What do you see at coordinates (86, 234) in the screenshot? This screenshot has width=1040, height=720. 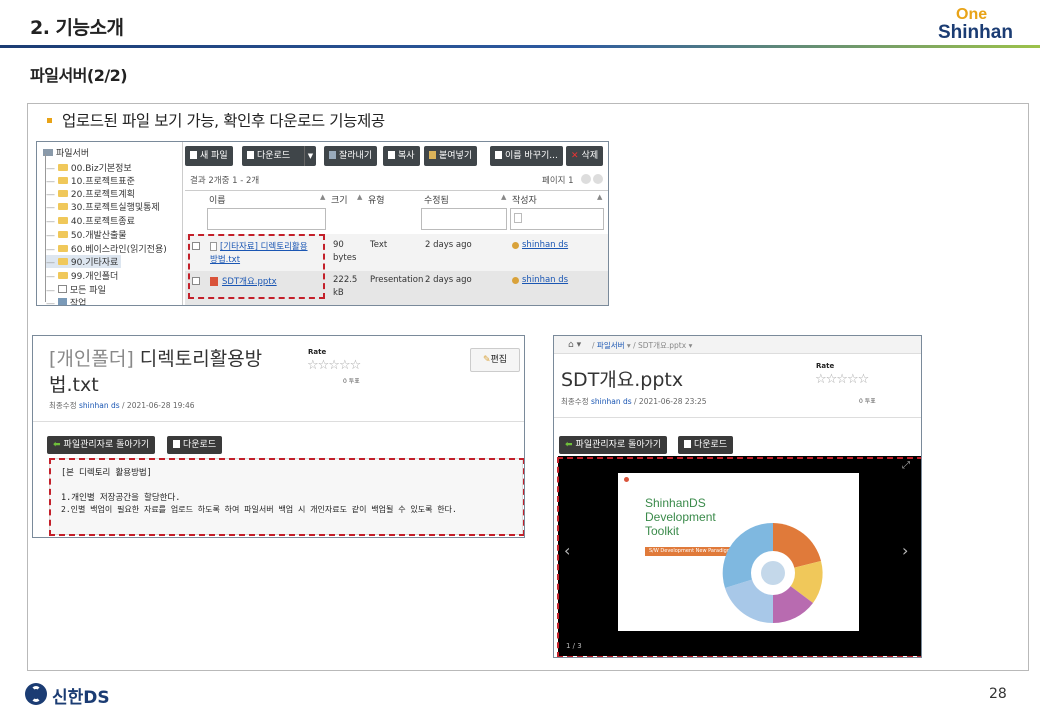 I see `tree-item: — 50.개발산출물` at bounding box center [86, 234].